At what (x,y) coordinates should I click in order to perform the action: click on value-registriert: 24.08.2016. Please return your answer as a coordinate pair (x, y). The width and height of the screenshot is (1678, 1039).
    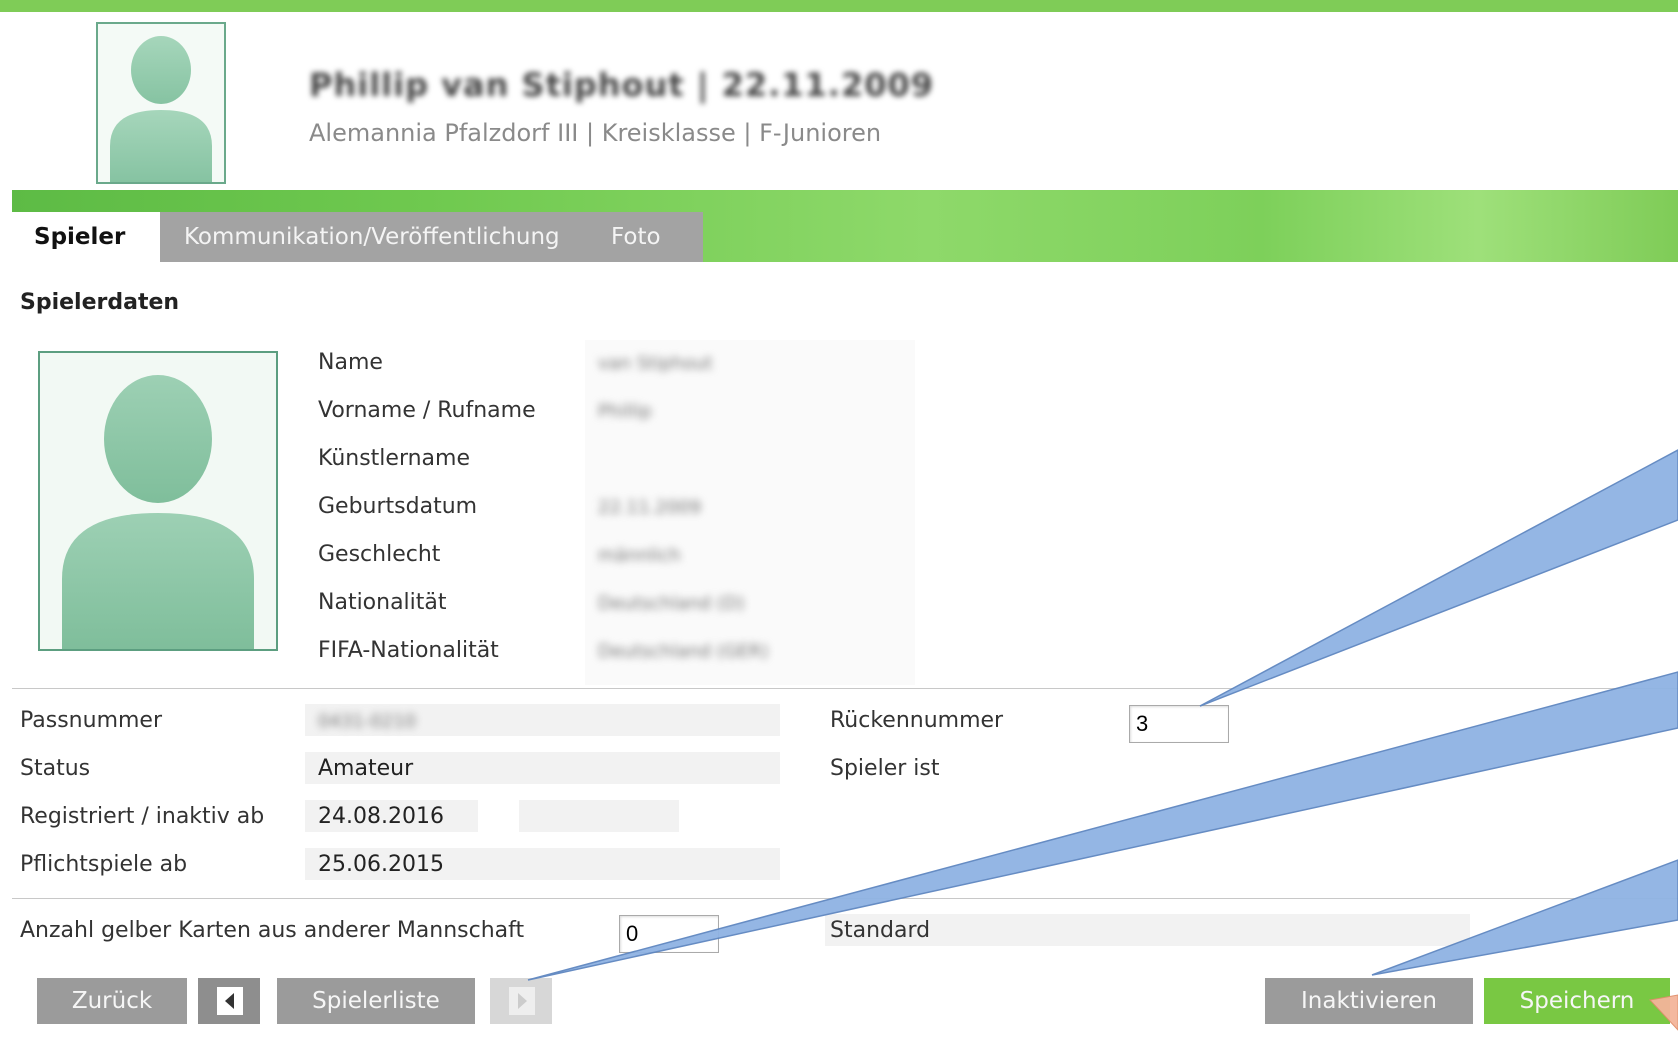
    Looking at the image, I should click on (381, 816).